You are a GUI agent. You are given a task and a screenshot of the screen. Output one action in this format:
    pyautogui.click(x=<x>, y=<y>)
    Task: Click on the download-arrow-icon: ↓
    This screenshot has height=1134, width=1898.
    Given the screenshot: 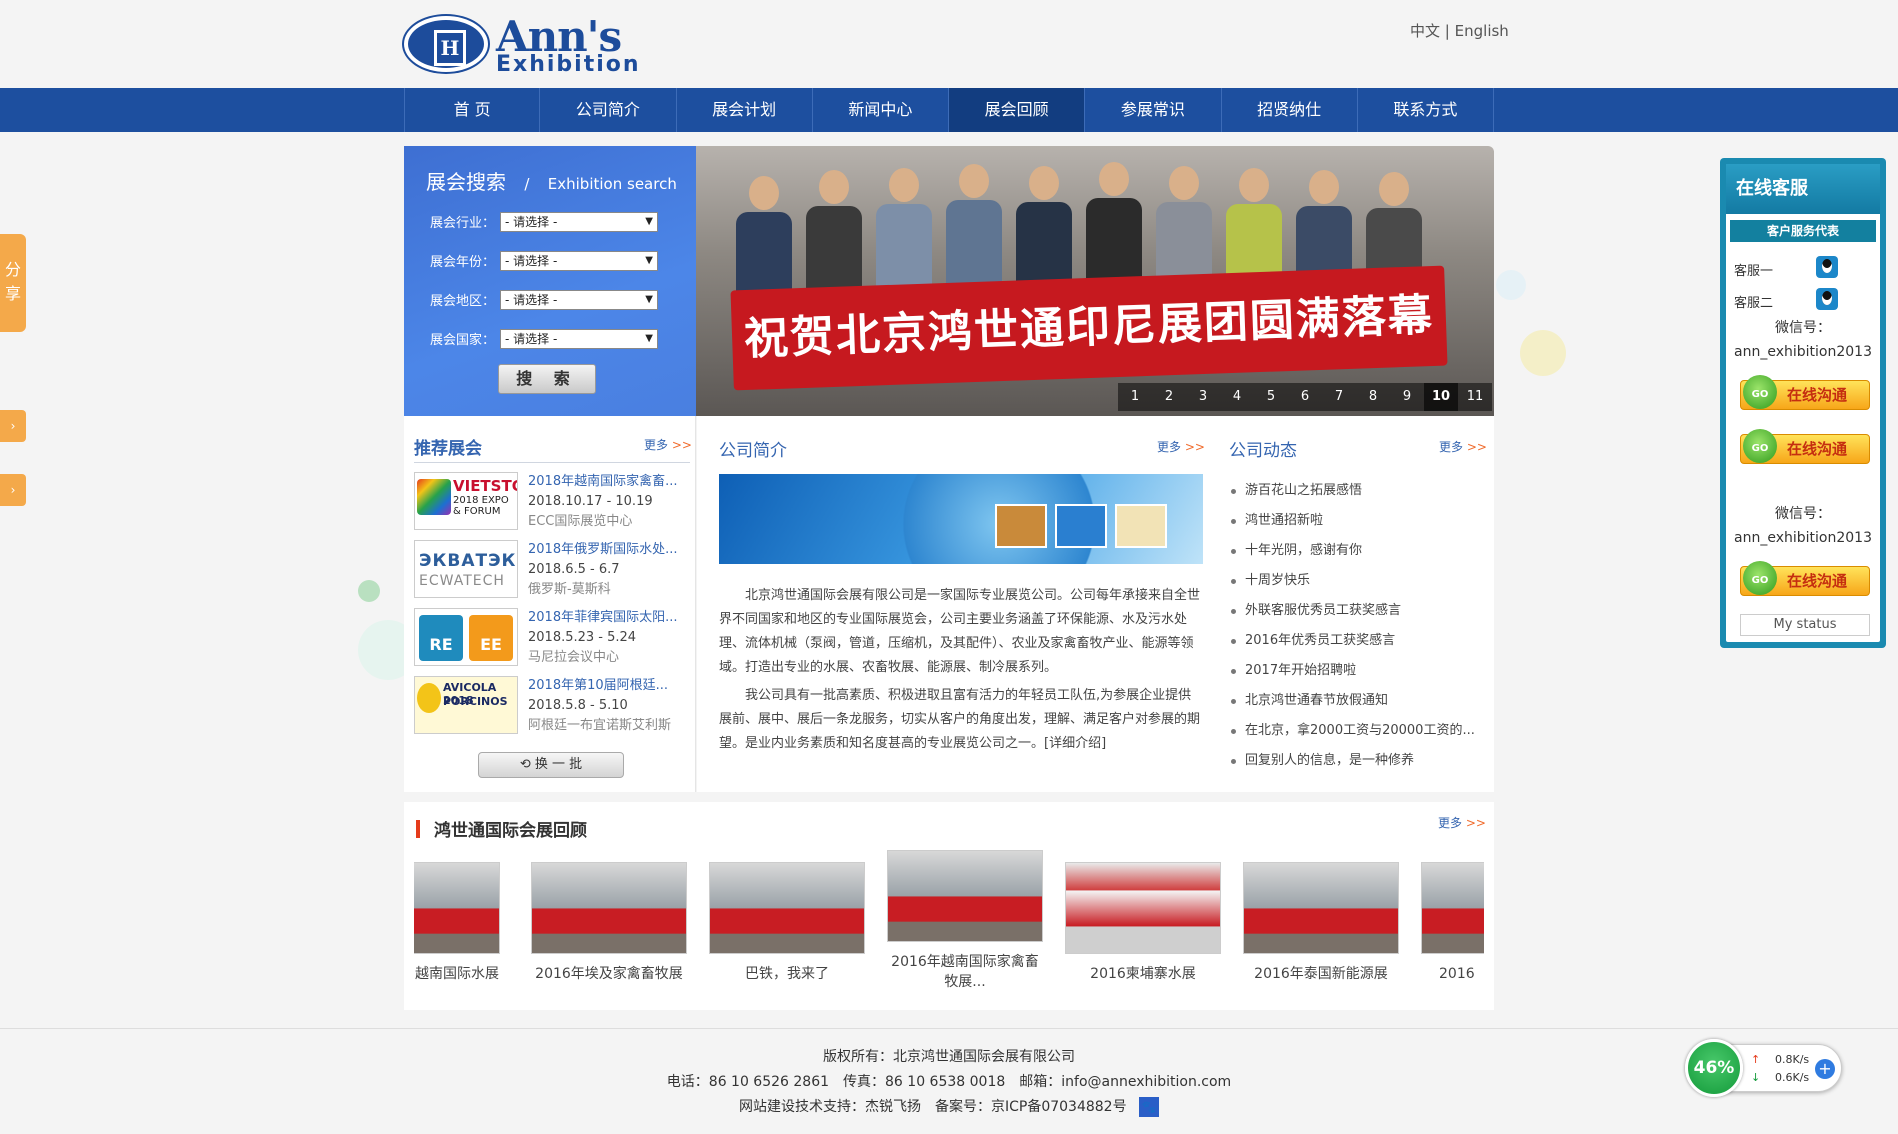 What is the action you would take?
    pyautogui.click(x=1756, y=1077)
    